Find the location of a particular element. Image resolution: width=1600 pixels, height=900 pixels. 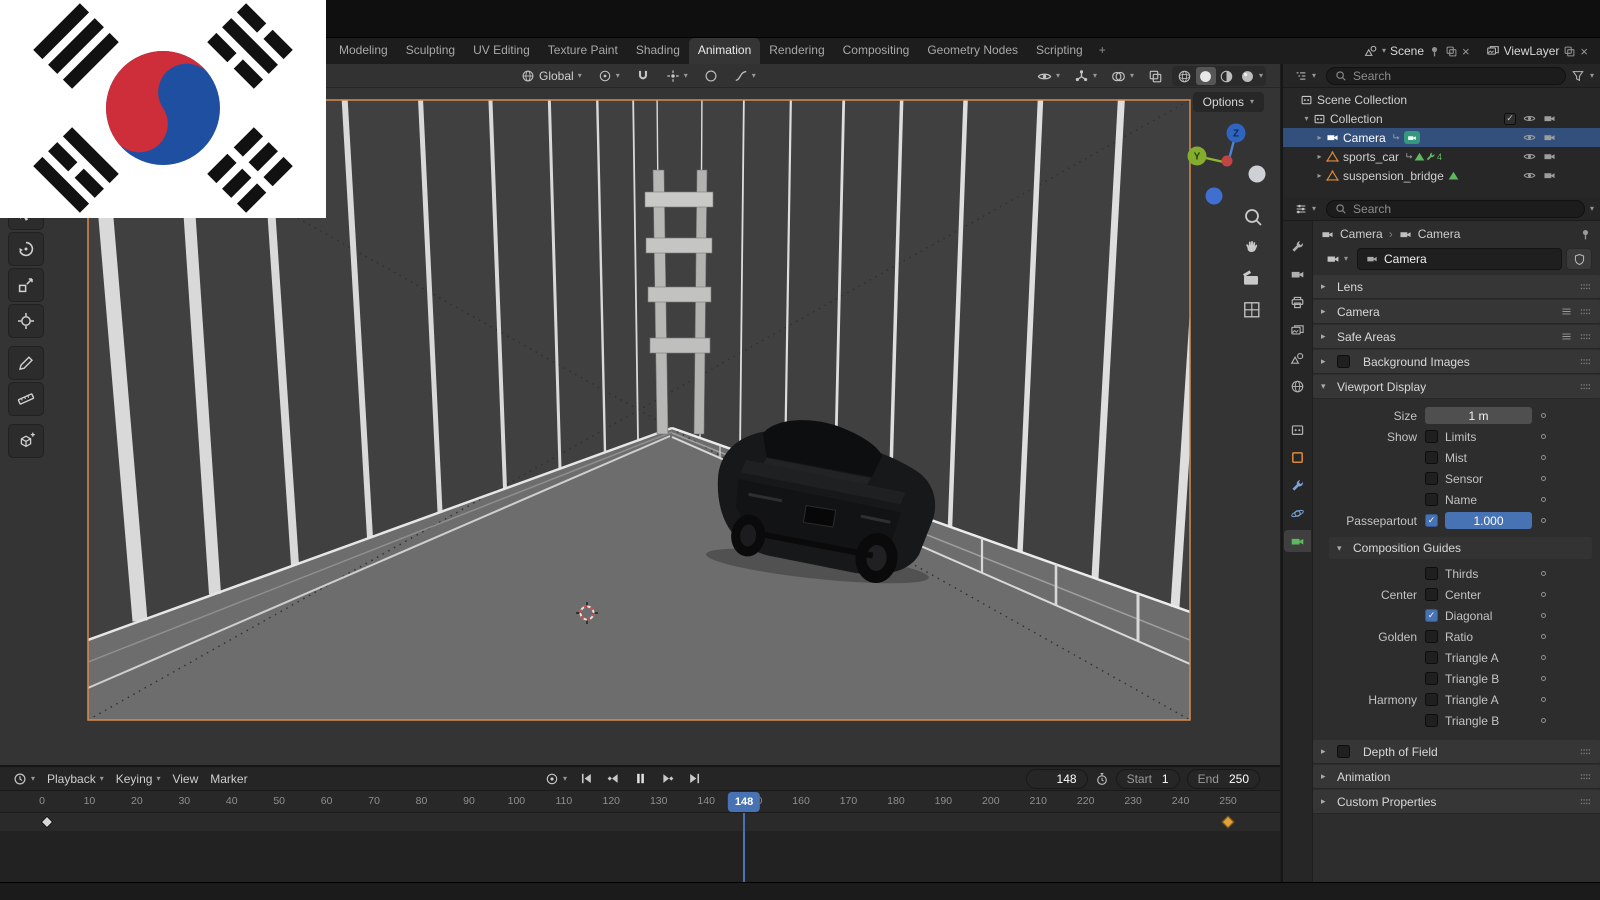

outliner-row-collection: ▾ Collection ✓ is located at coordinates (1441, 118).